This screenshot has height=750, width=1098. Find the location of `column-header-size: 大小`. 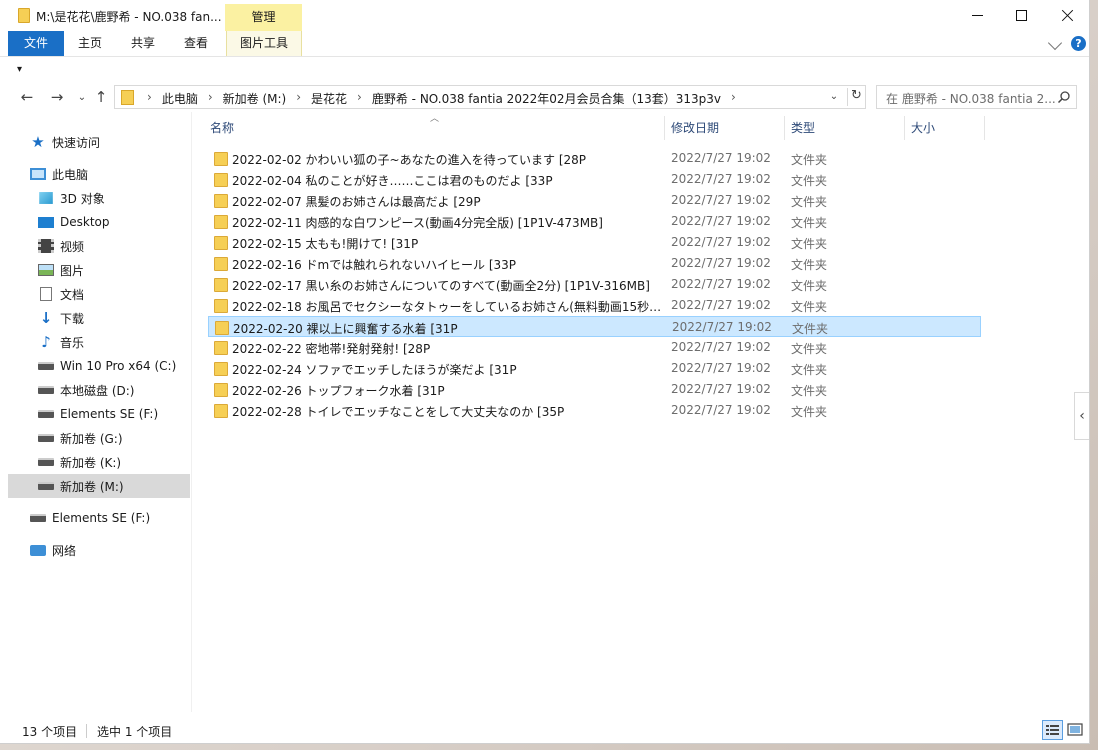

column-header-size: 大小 is located at coordinates (923, 128).